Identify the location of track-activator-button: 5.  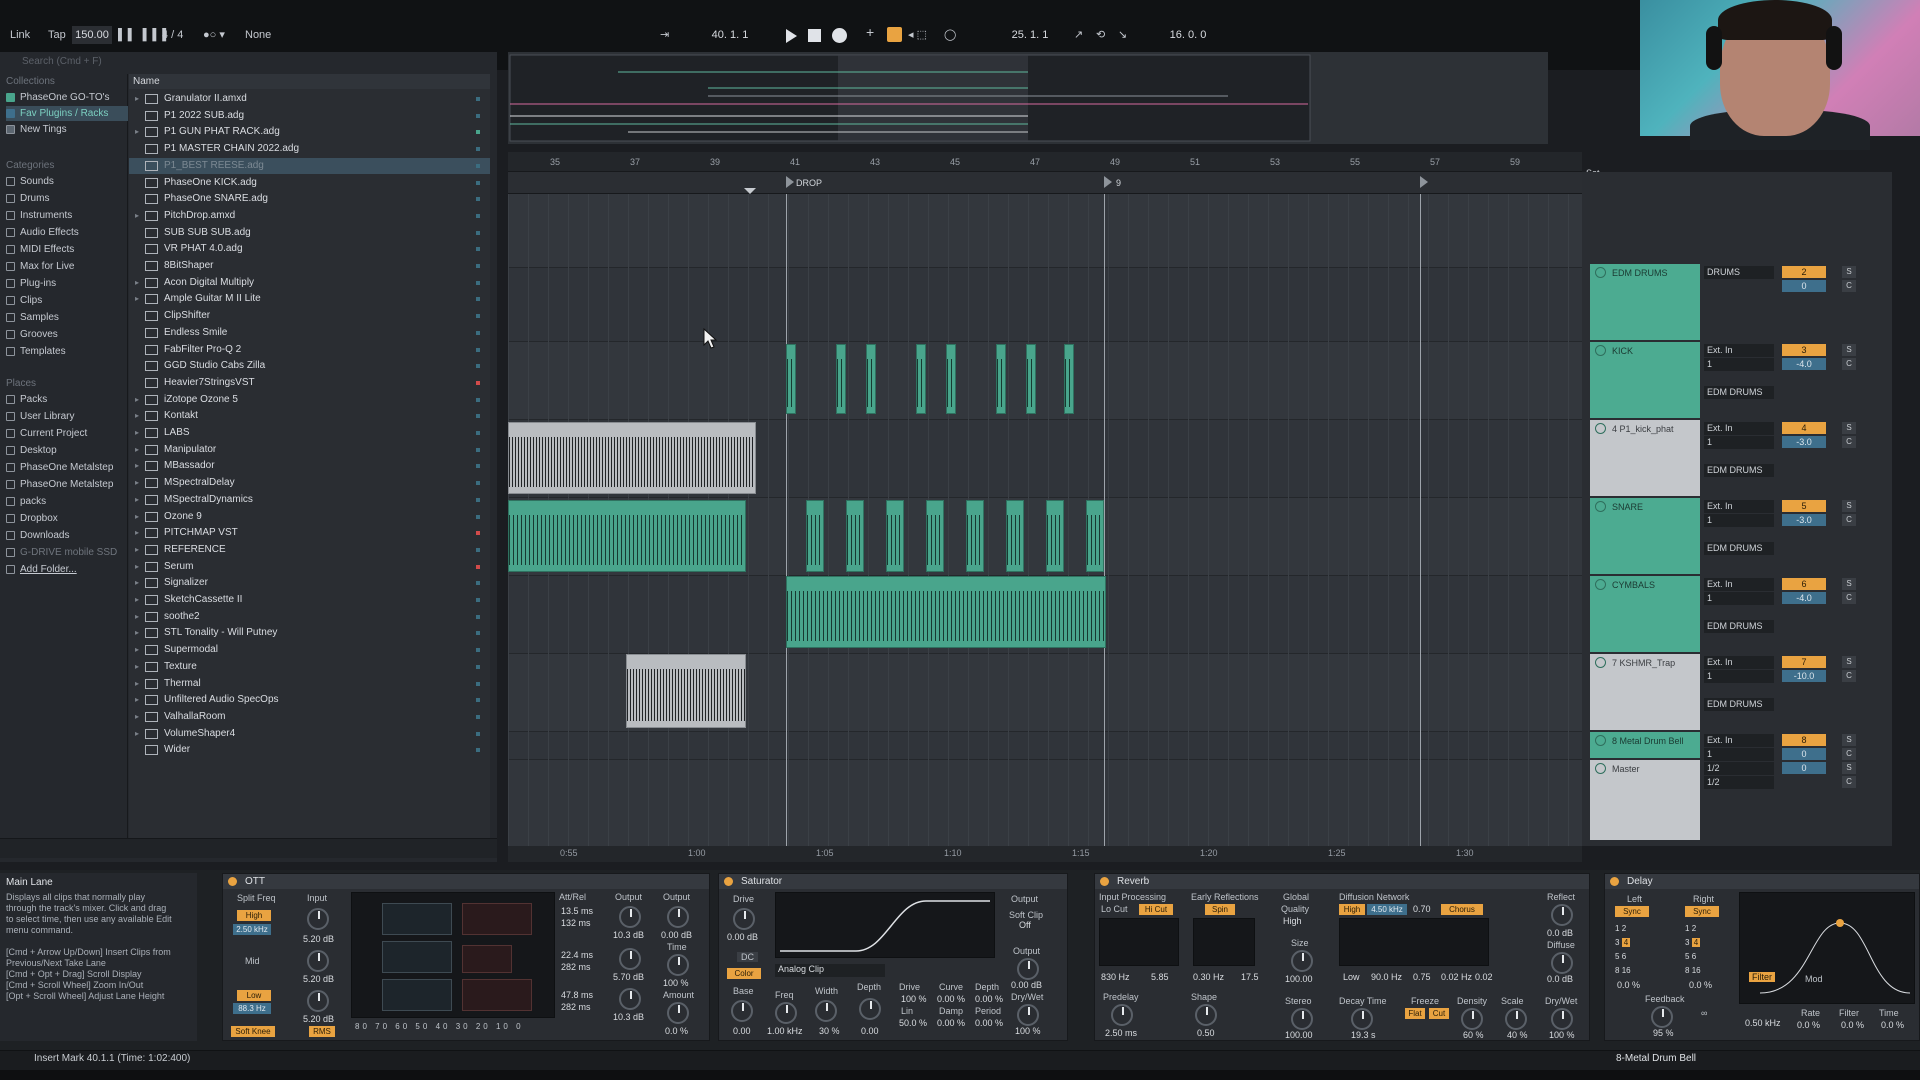
(1804, 506).